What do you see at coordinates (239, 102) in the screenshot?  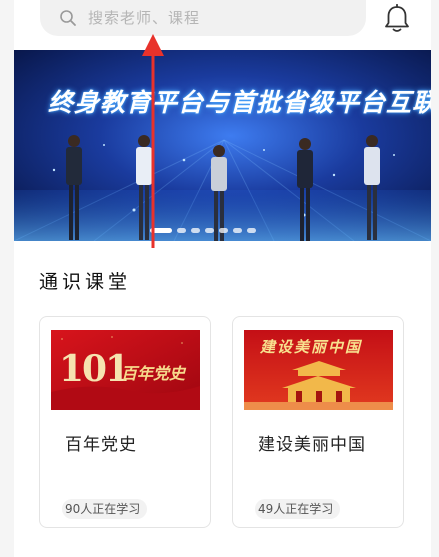 I see `banner-headline: 终身教育平台与首批省级平台互联互通` at bounding box center [239, 102].